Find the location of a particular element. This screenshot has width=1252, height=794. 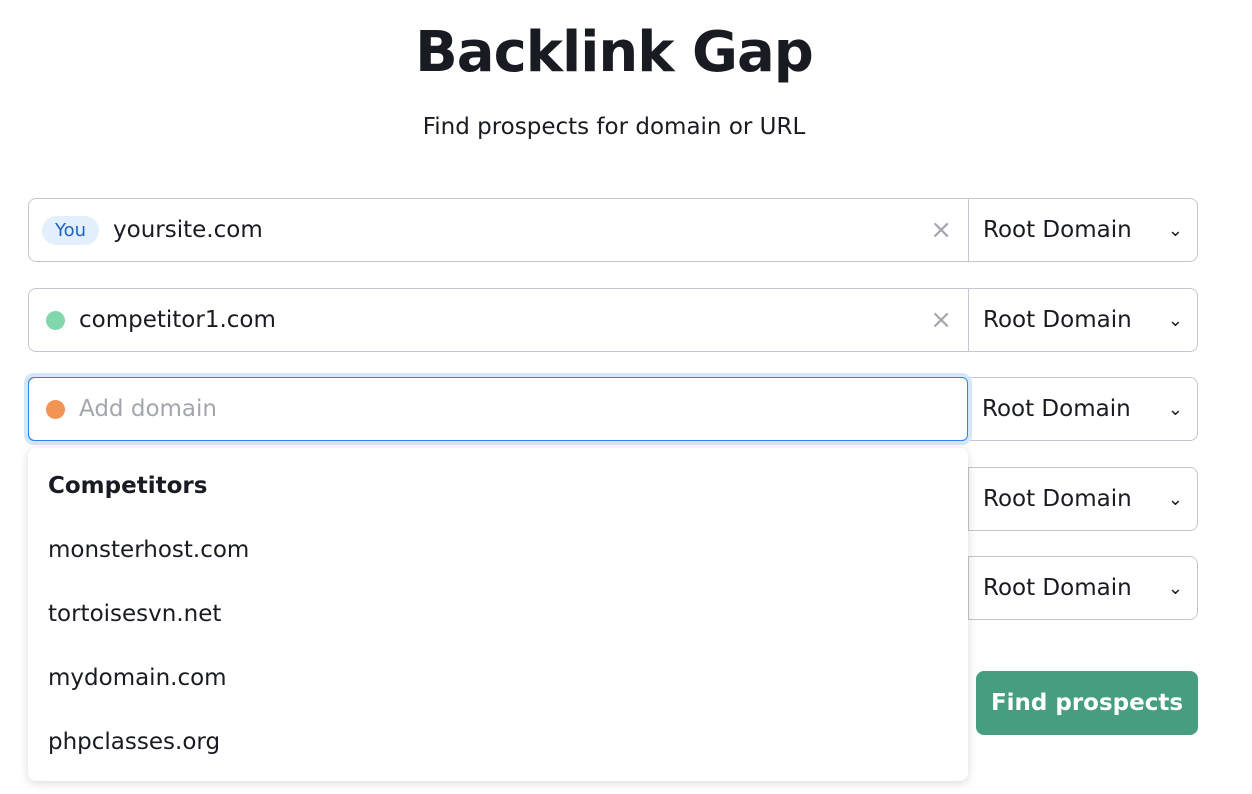

domain-row-you: You yoursite.com × Root Domain ⌄ is located at coordinates (613, 230).